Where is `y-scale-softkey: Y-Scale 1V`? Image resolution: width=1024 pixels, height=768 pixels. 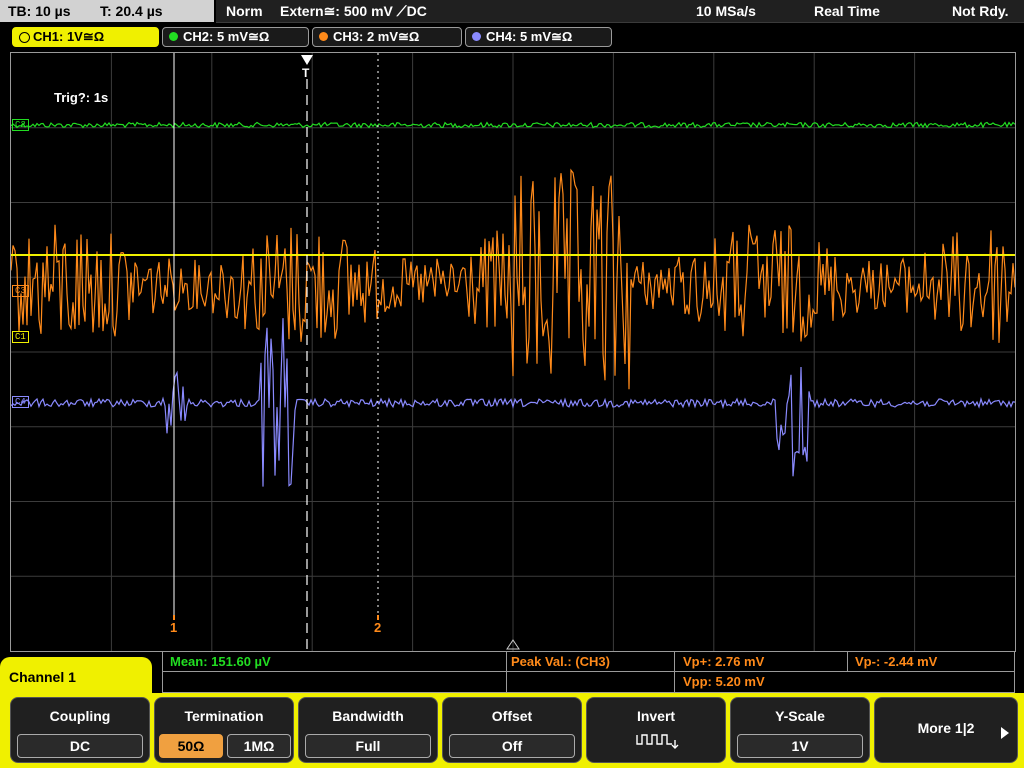
y-scale-softkey: Y-Scale 1V is located at coordinates (800, 730).